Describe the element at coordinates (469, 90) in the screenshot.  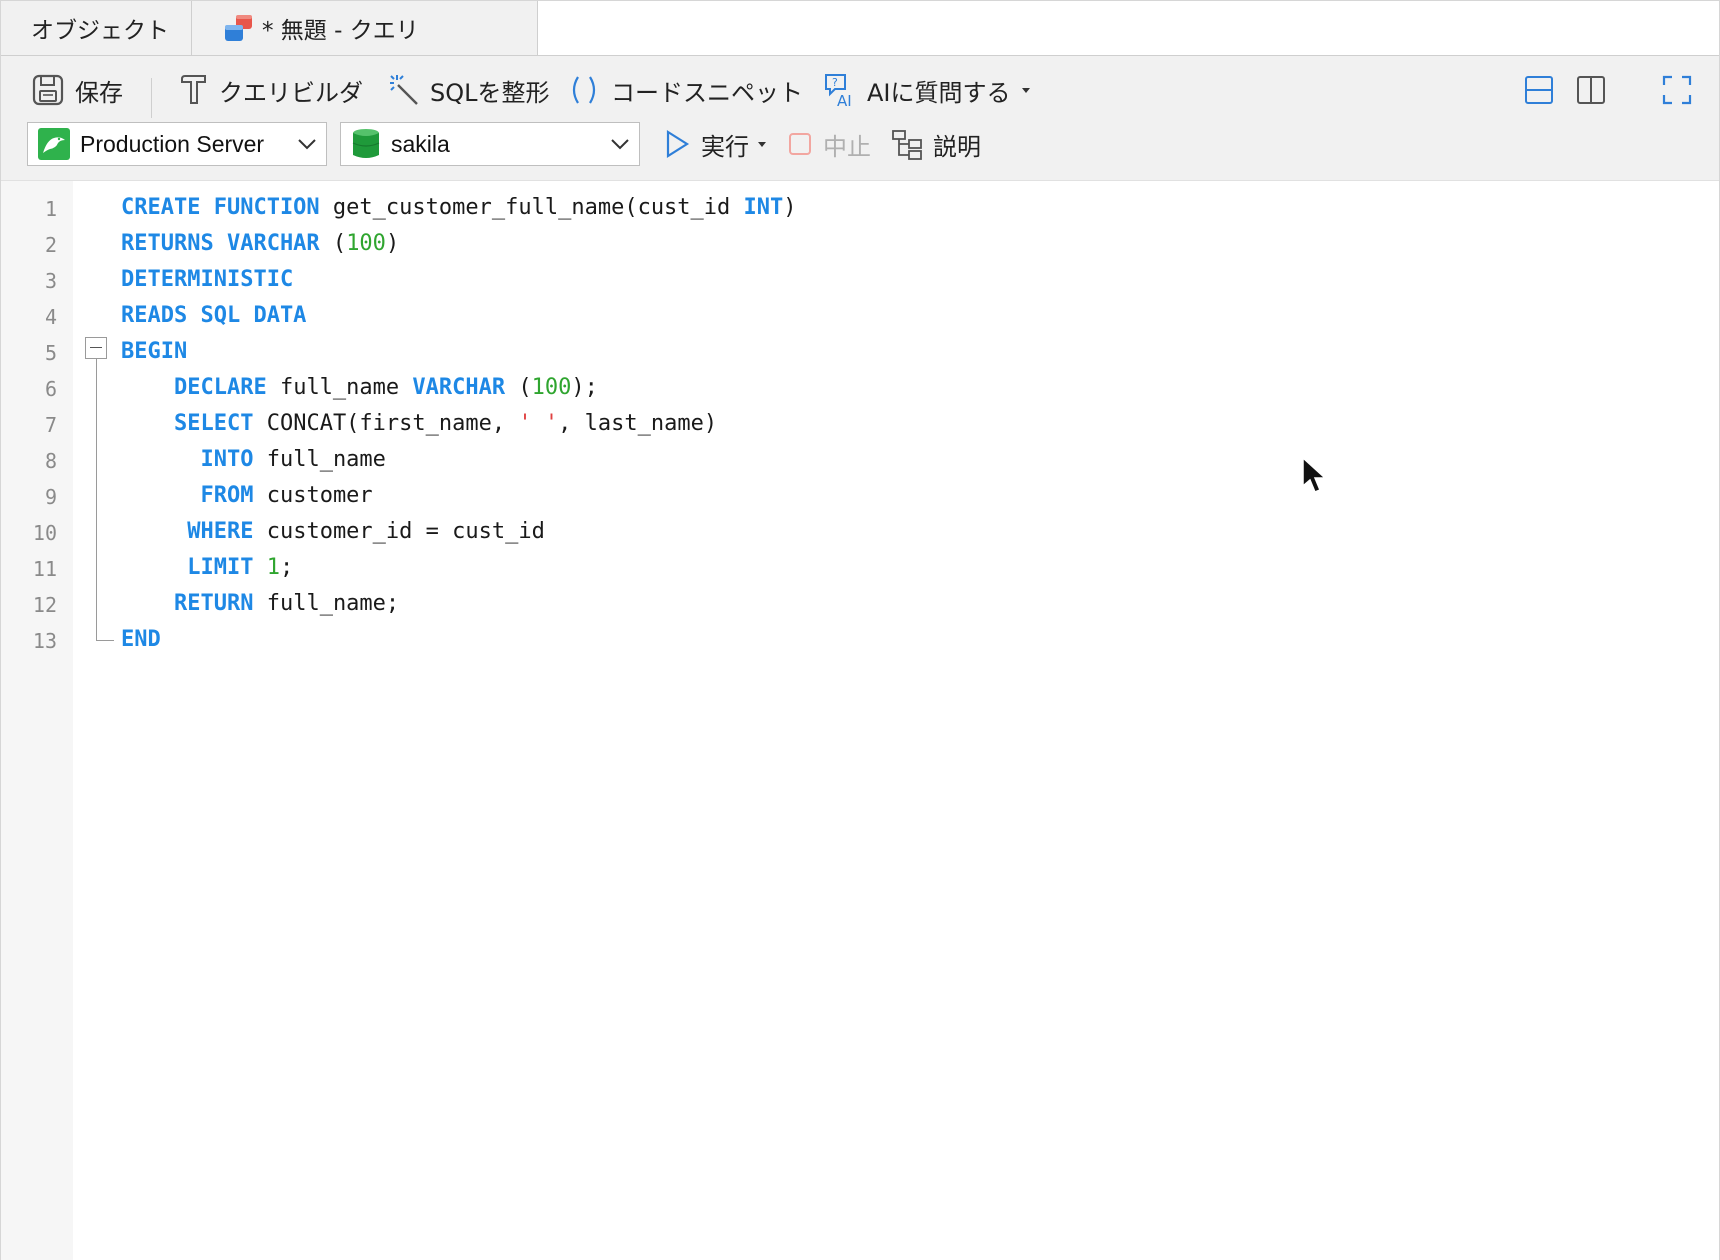
I see `format-sql-button: SQLを整形` at that location.